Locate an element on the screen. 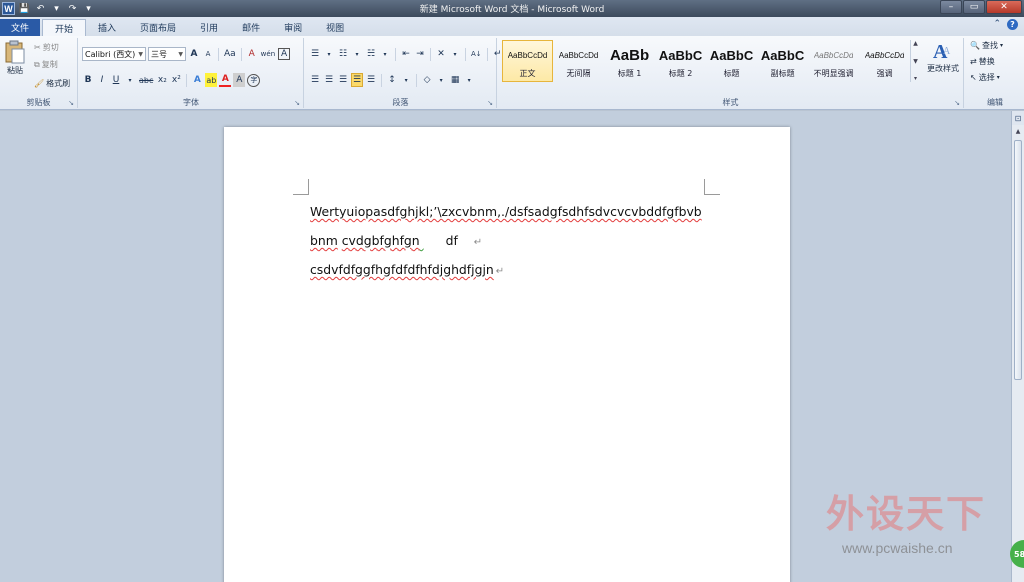  copy-label: 复制 is located at coordinates (49, 64).